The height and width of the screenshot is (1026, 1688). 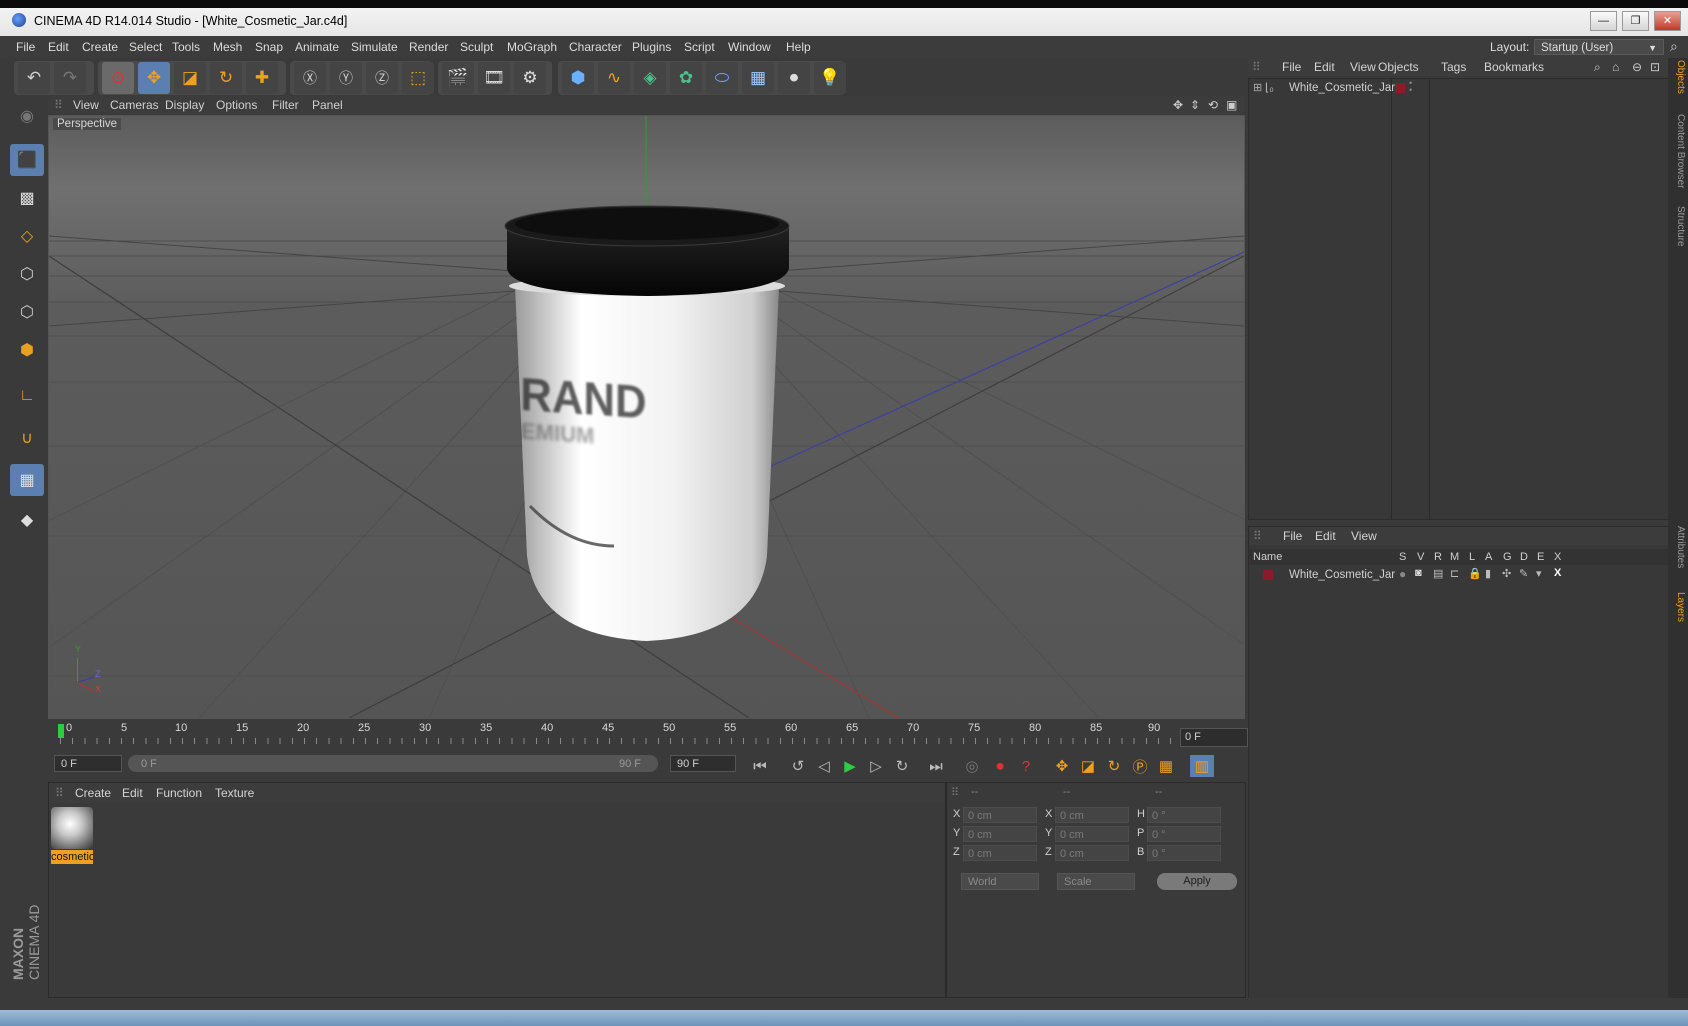 What do you see at coordinates (118, 78) in the screenshot?
I see `live-select-icon: ⊙` at bounding box center [118, 78].